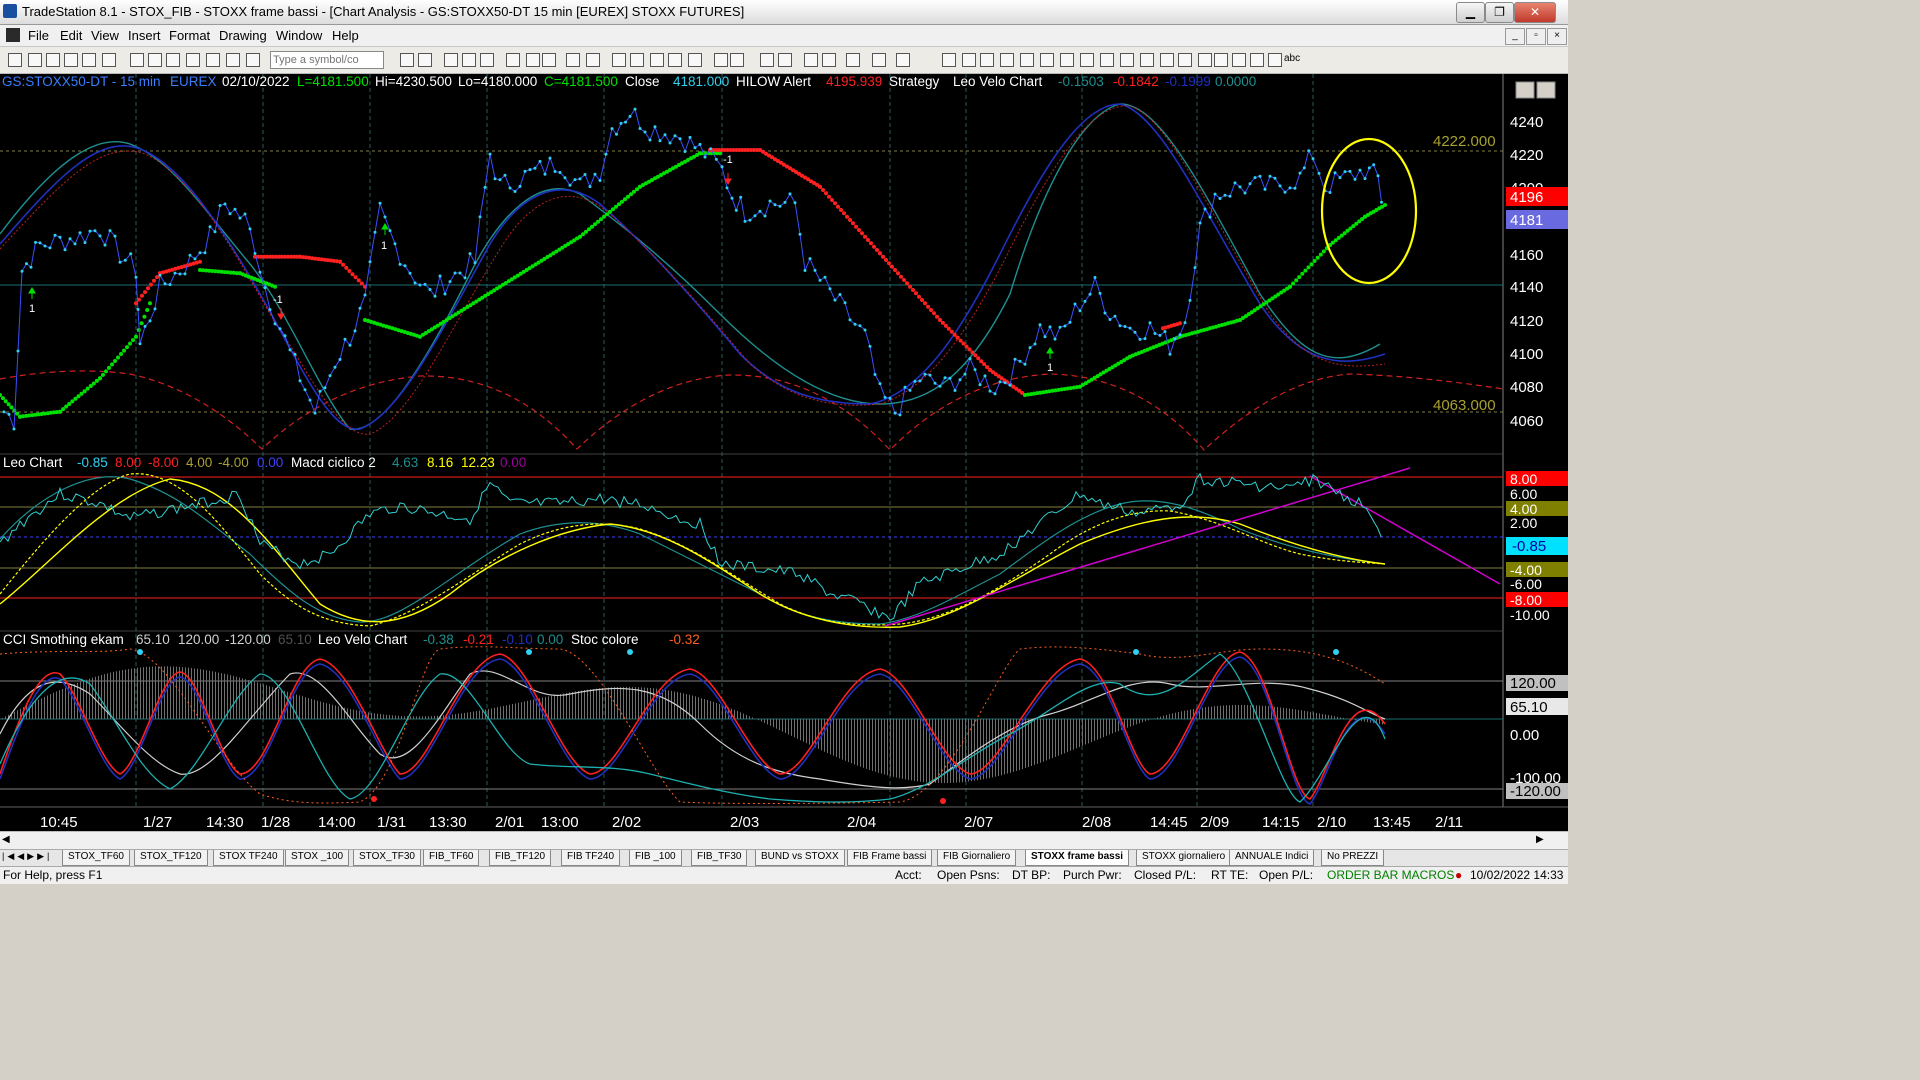  Describe the element at coordinates (1470, 12) in the screenshot. I see `minimize-button: ▁` at that location.